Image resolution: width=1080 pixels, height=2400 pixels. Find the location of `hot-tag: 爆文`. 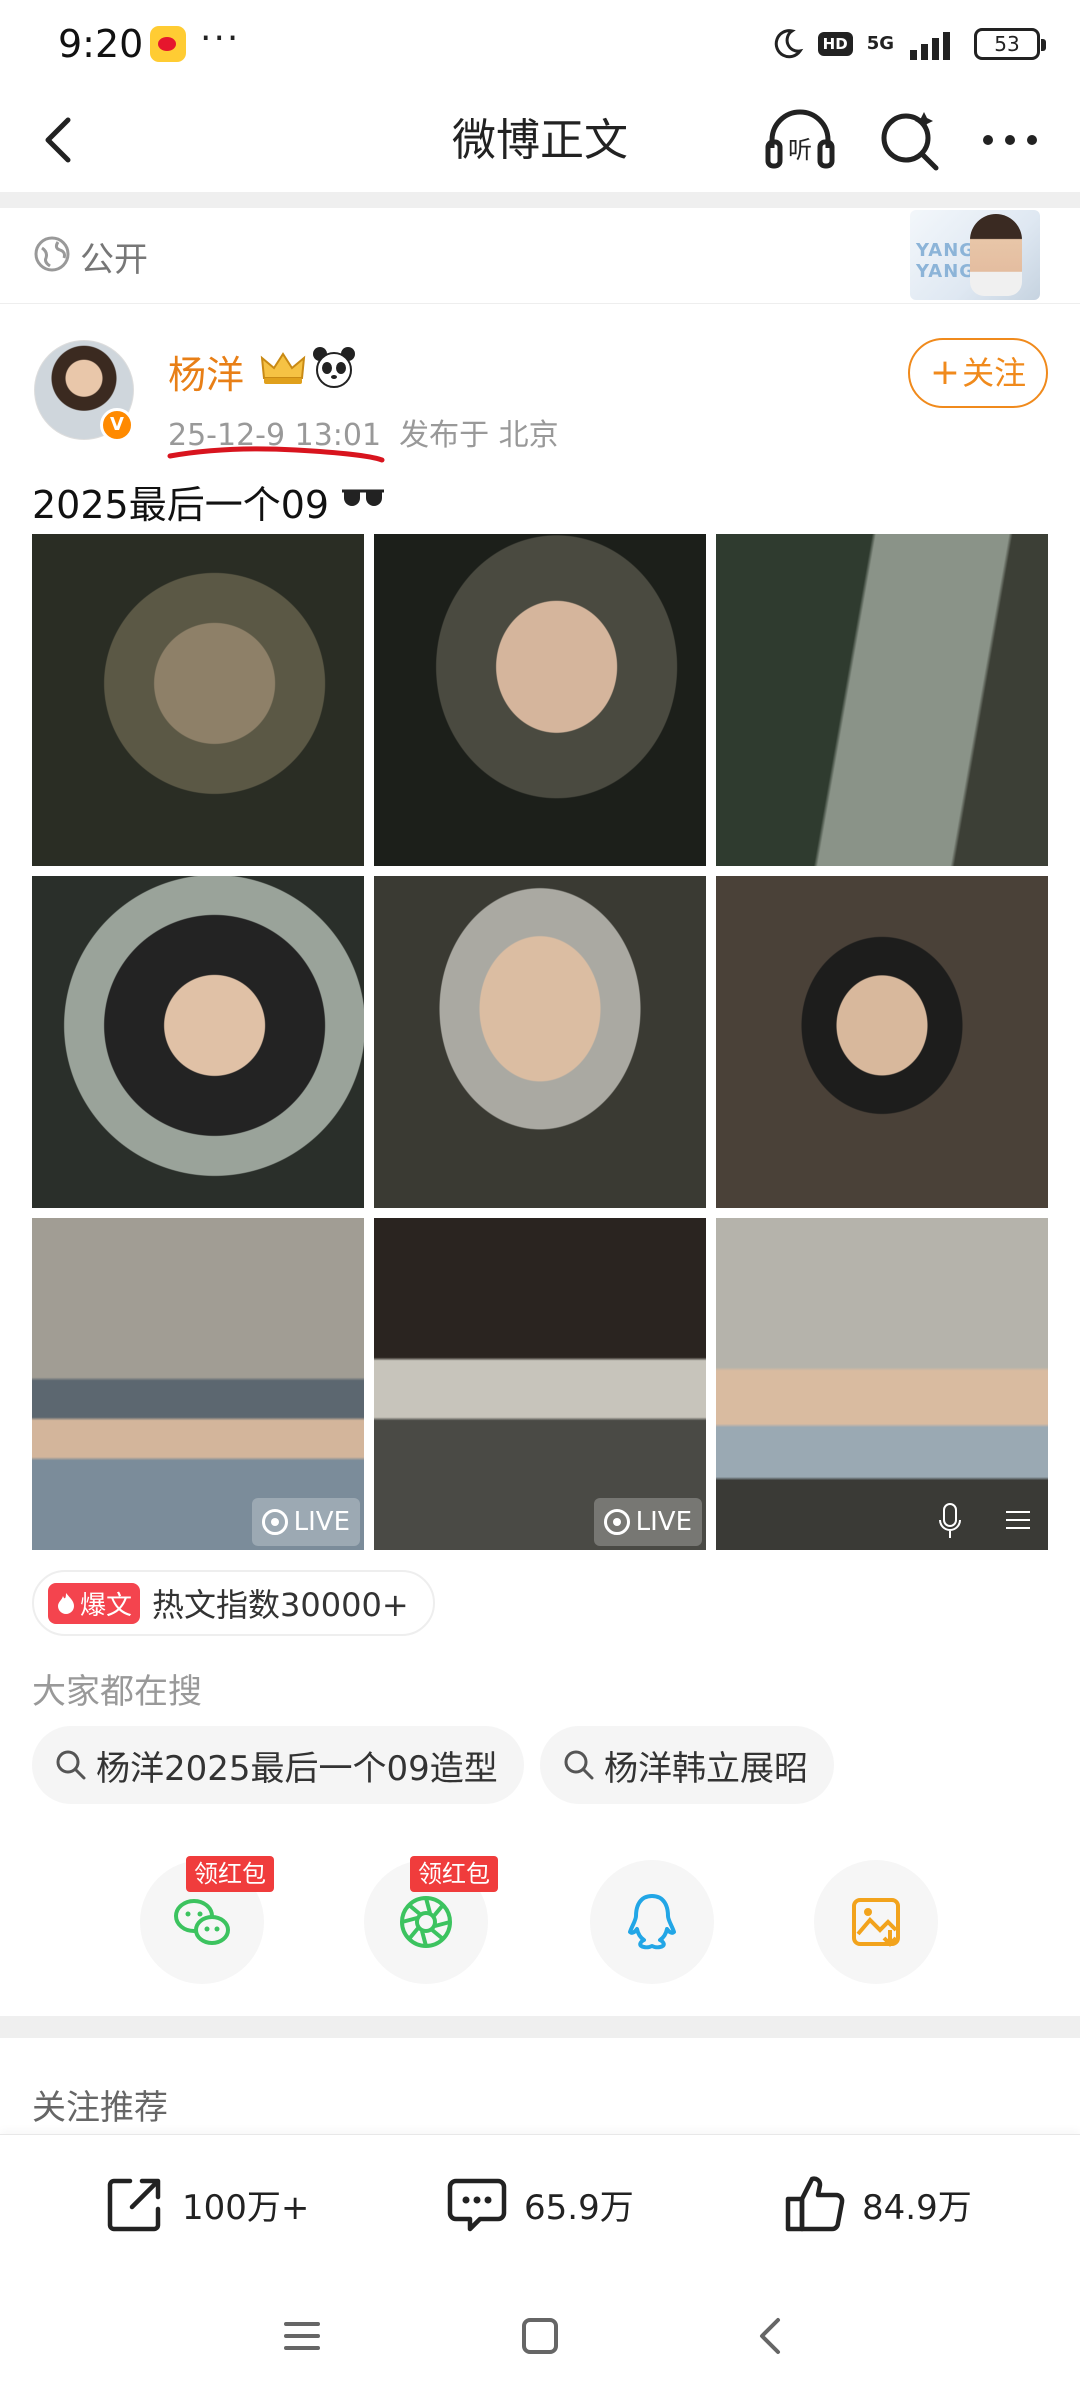

hot-tag: 爆文 is located at coordinates (94, 1603).